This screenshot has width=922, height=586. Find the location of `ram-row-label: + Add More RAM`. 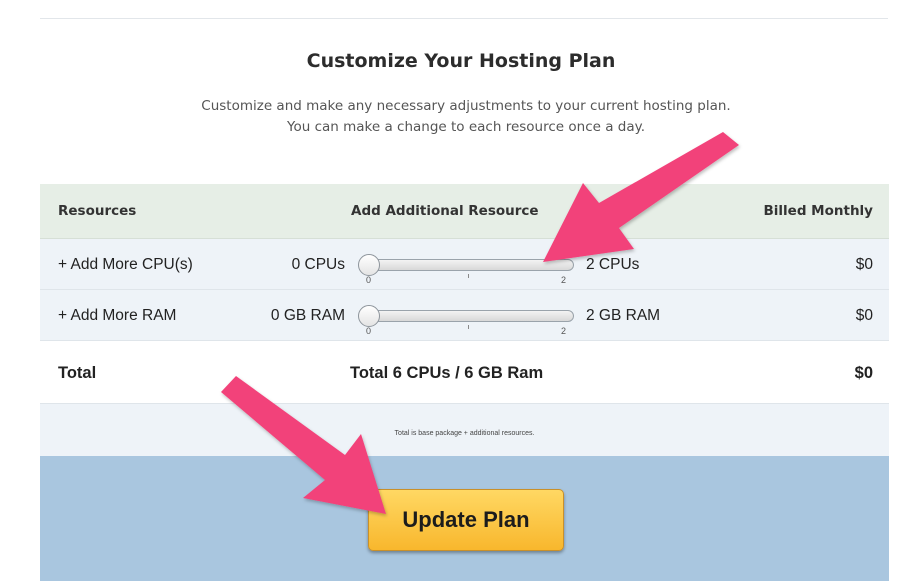

ram-row-label: + Add More RAM is located at coordinates (117, 315).